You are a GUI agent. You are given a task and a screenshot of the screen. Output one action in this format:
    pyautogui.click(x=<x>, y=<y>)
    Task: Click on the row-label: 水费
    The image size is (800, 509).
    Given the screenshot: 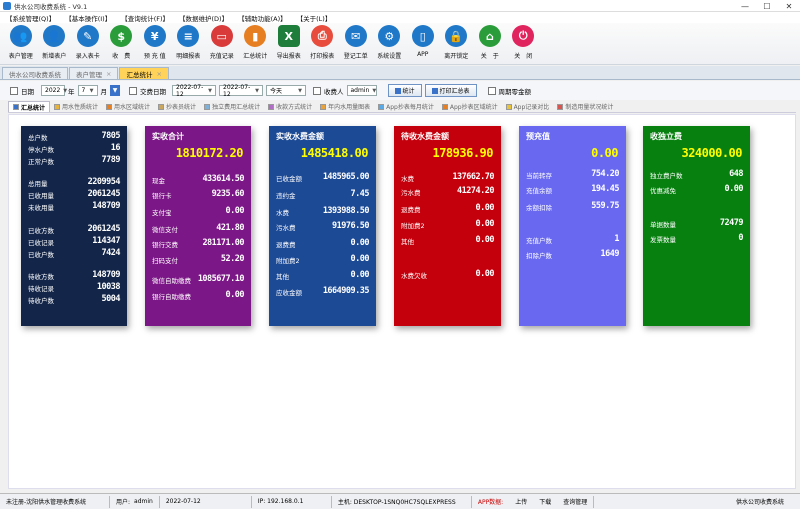 What is the action you would take?
    pyautogui.click(x=282, y=213)
    